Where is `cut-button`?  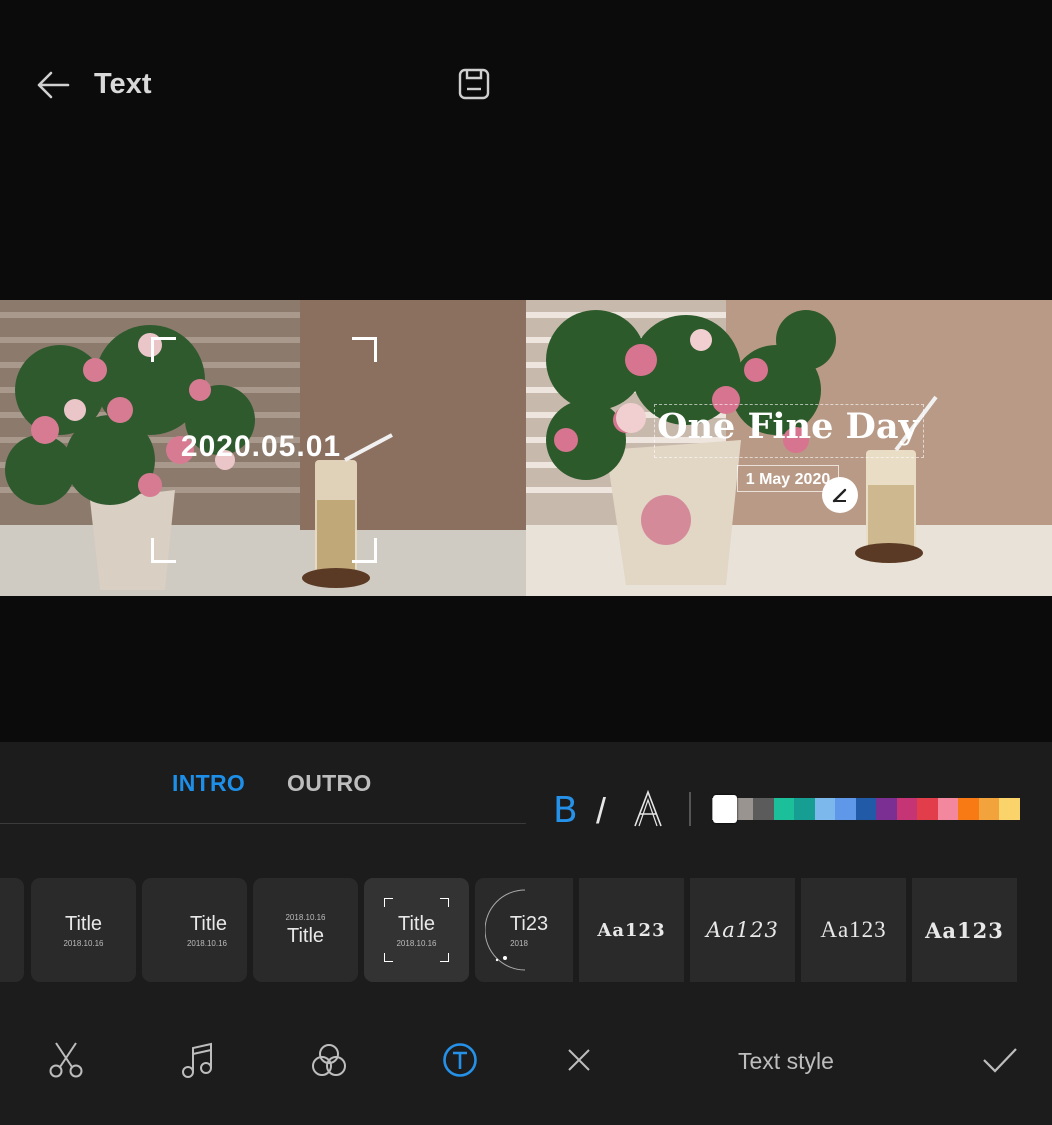 cut-button is located at coordinates (66, 1060).